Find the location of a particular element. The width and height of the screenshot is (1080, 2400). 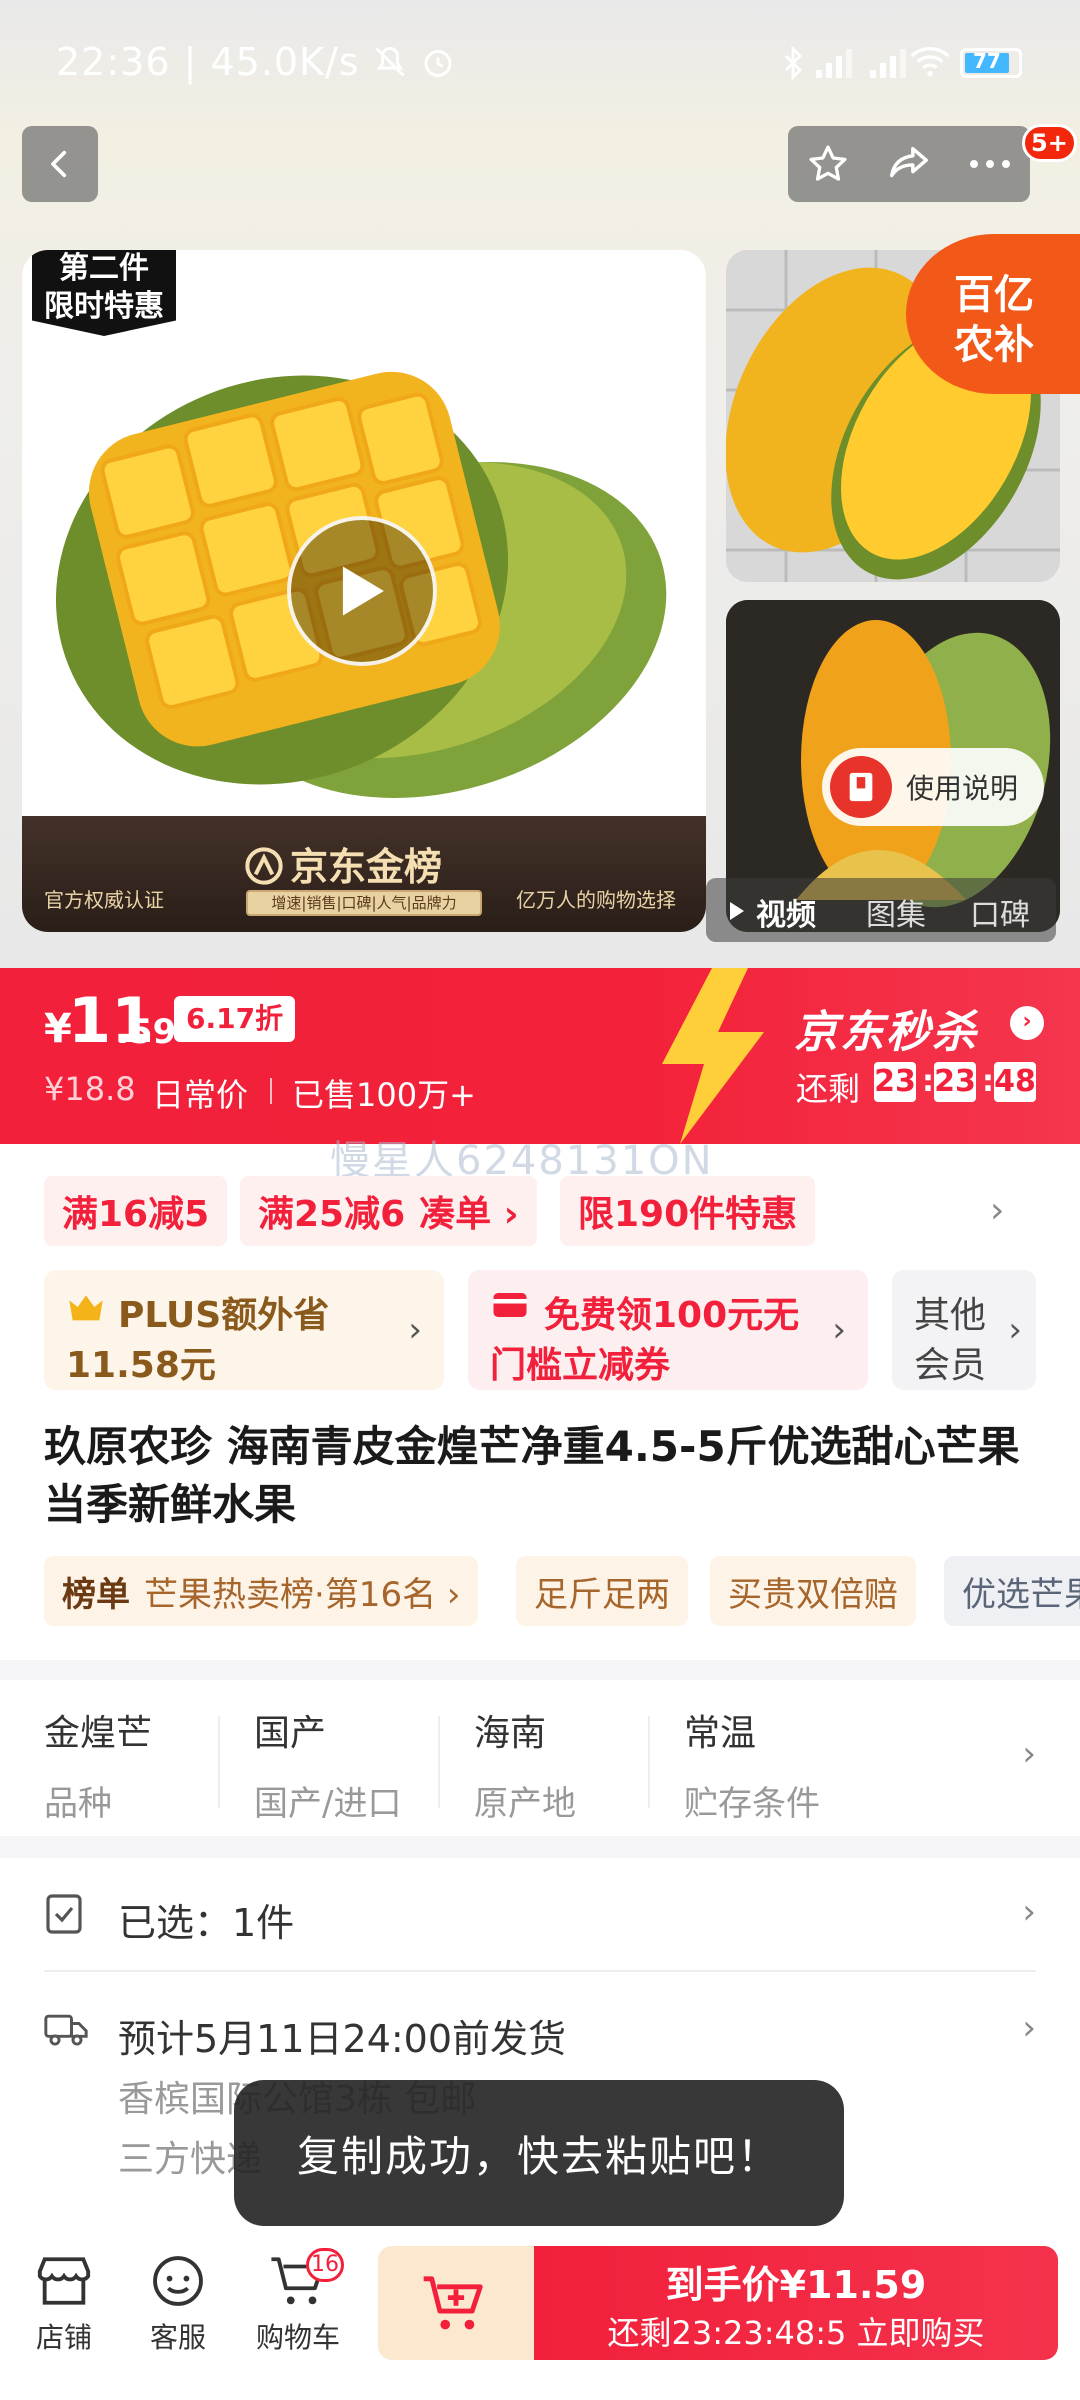

bottom-action-bar: 店铺 客服 购物车 16 到手价¥11.59 还剩23:23:48:5 立即购买 is located at coordinates (540, 2314).